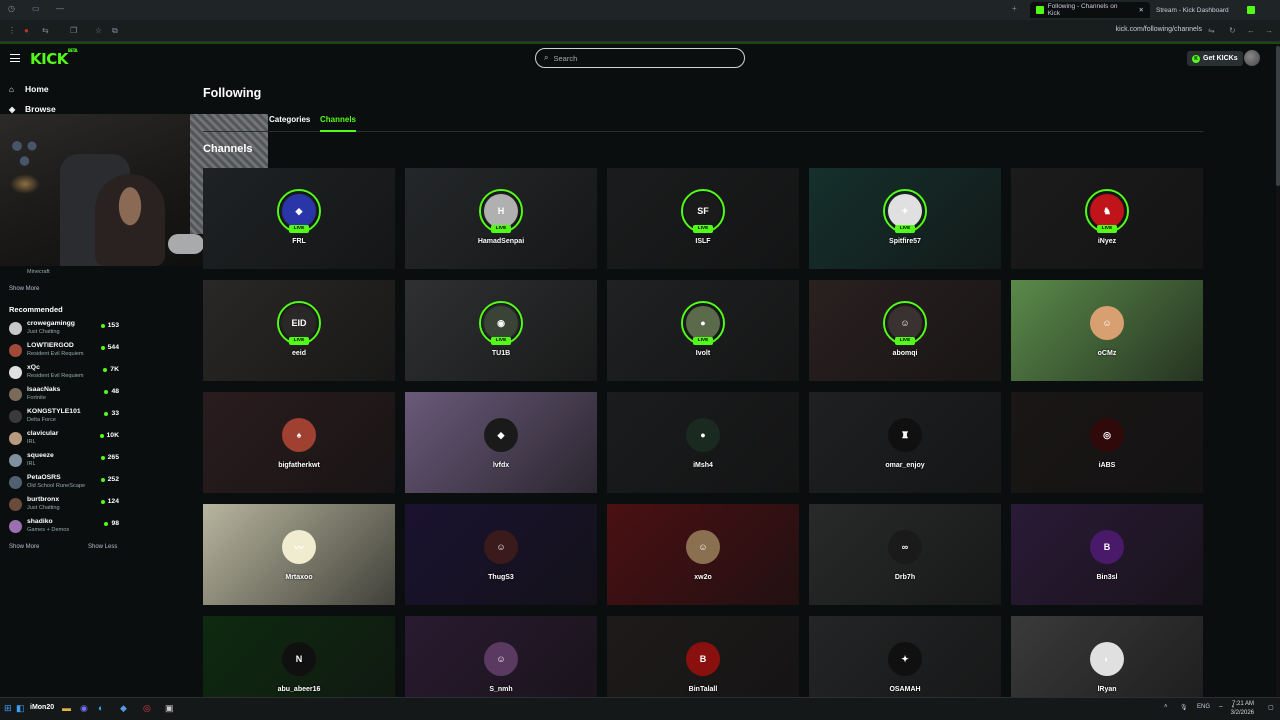 The width and height of the screenshot is (1280, 720). What do you see at coordinates (169, 708) in the screenshot?
I see `terminal-icon: ▣` at bounding box center [169, 708].